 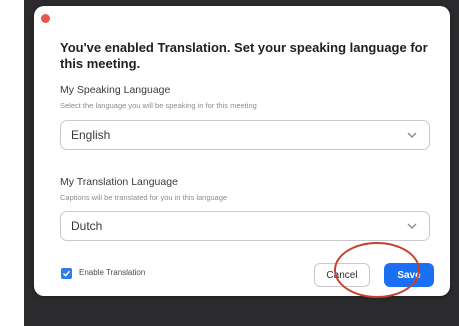 I want to click on translation-language-label: My Translation Language, so click(x=119, y=182).